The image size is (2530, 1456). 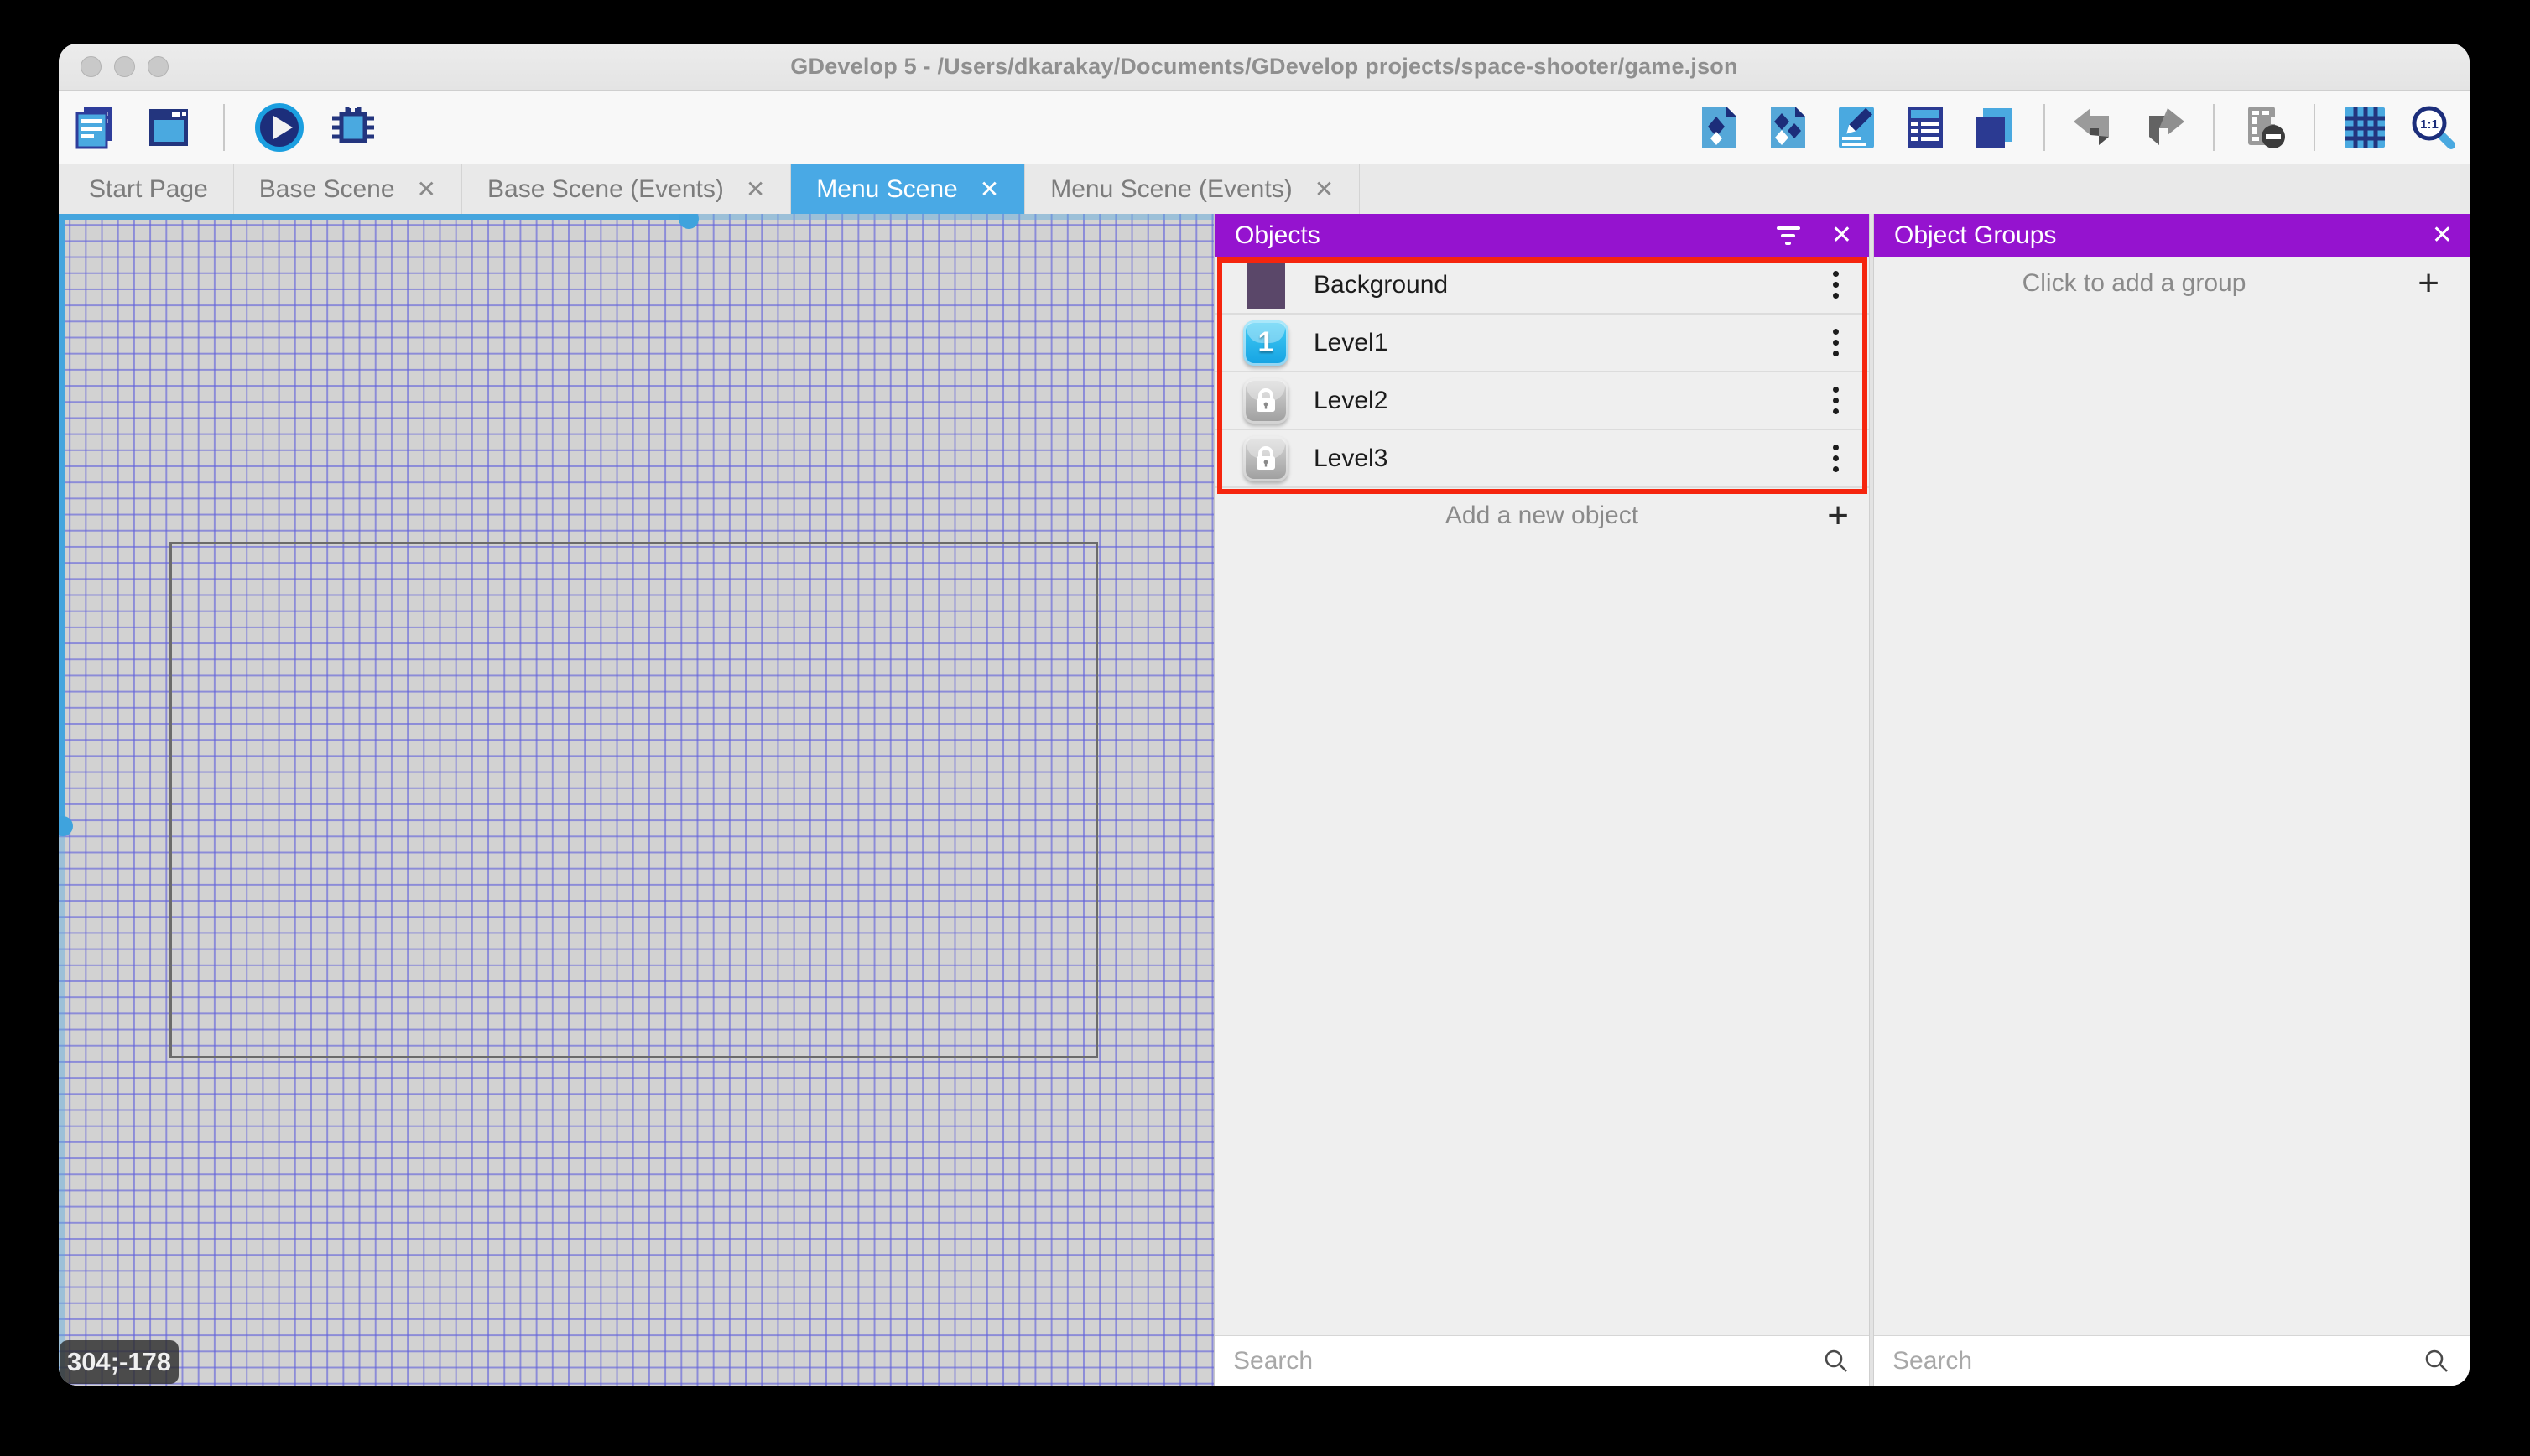 What do you see at coordinates (2172, 283) in the screenshot?
I see `add-group-button: Click to add a group +` at bounding box center [2172, 283].